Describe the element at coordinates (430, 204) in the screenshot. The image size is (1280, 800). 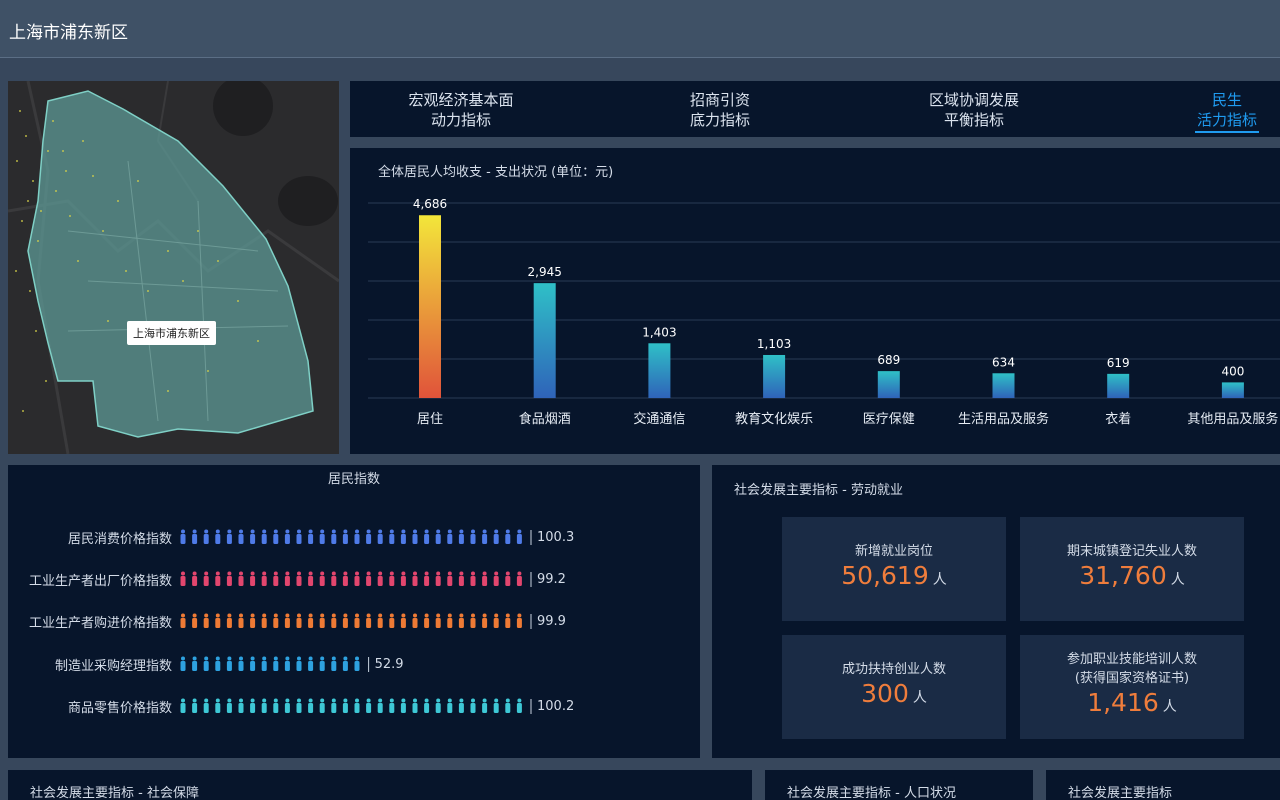
I see `bar-value-label: 4,686` at that location.